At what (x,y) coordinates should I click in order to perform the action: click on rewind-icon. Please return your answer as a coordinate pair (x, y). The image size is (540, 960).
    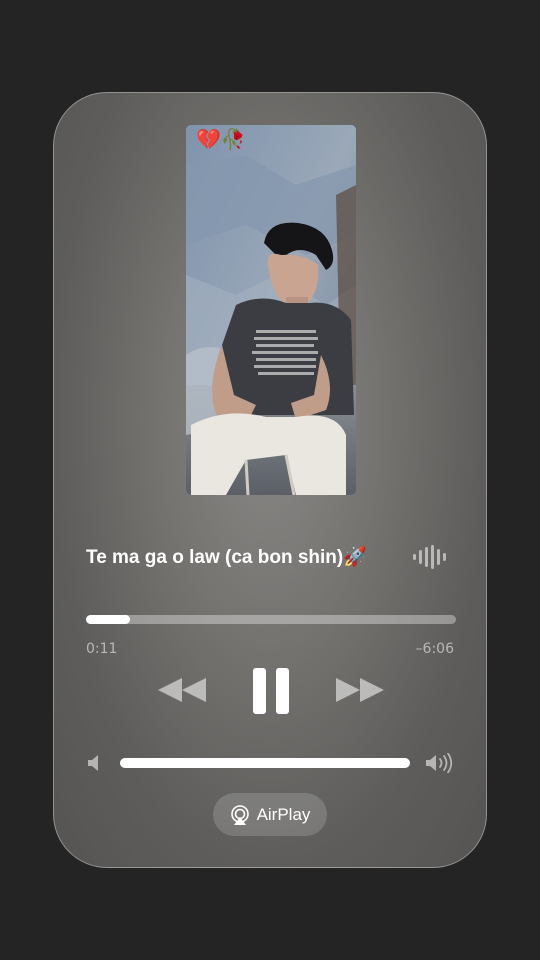
    Looking at the image, I should click on (182, 690).